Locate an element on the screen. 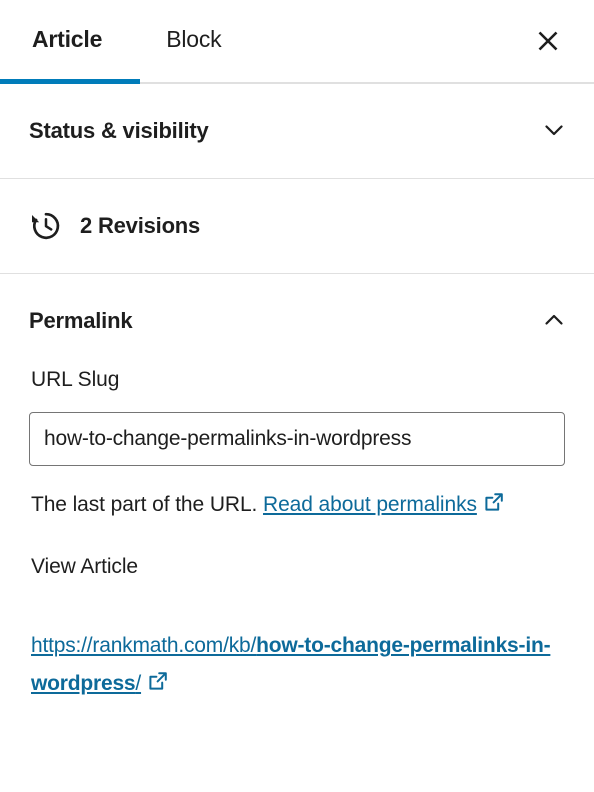 The image size is (594, 792). backup-clock-icon is located at coordinates (46, 226).